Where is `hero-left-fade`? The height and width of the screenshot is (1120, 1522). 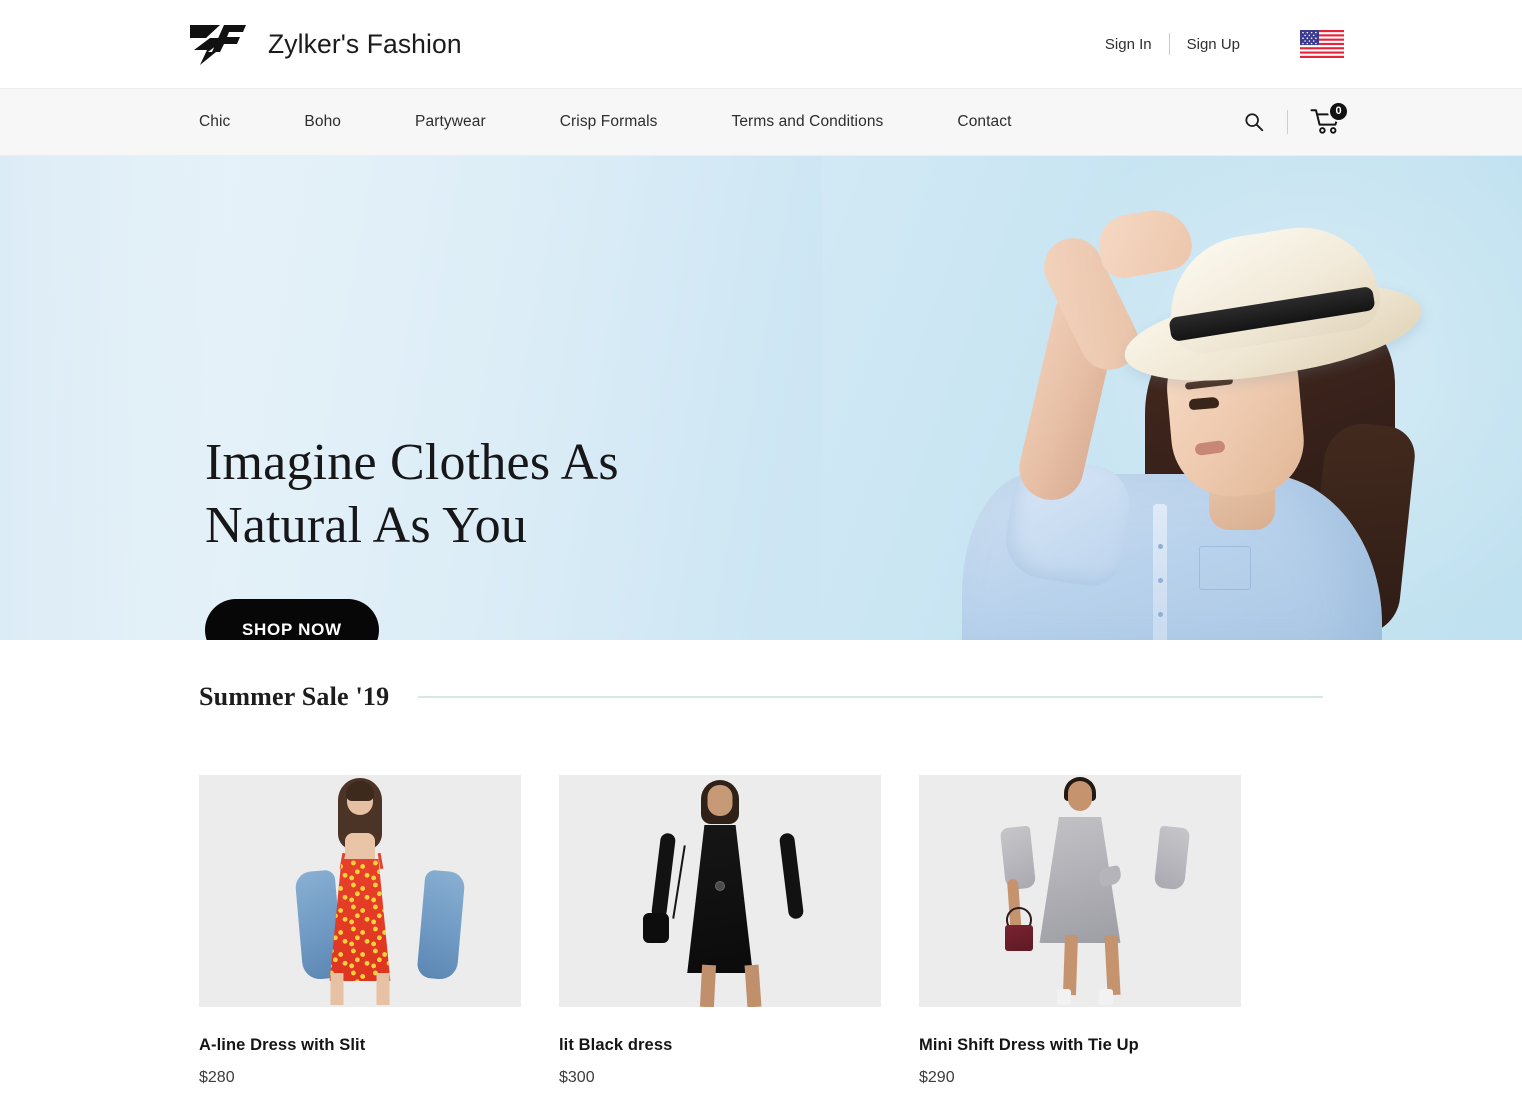 hero-left-fade is located at coordinates (115, 398).